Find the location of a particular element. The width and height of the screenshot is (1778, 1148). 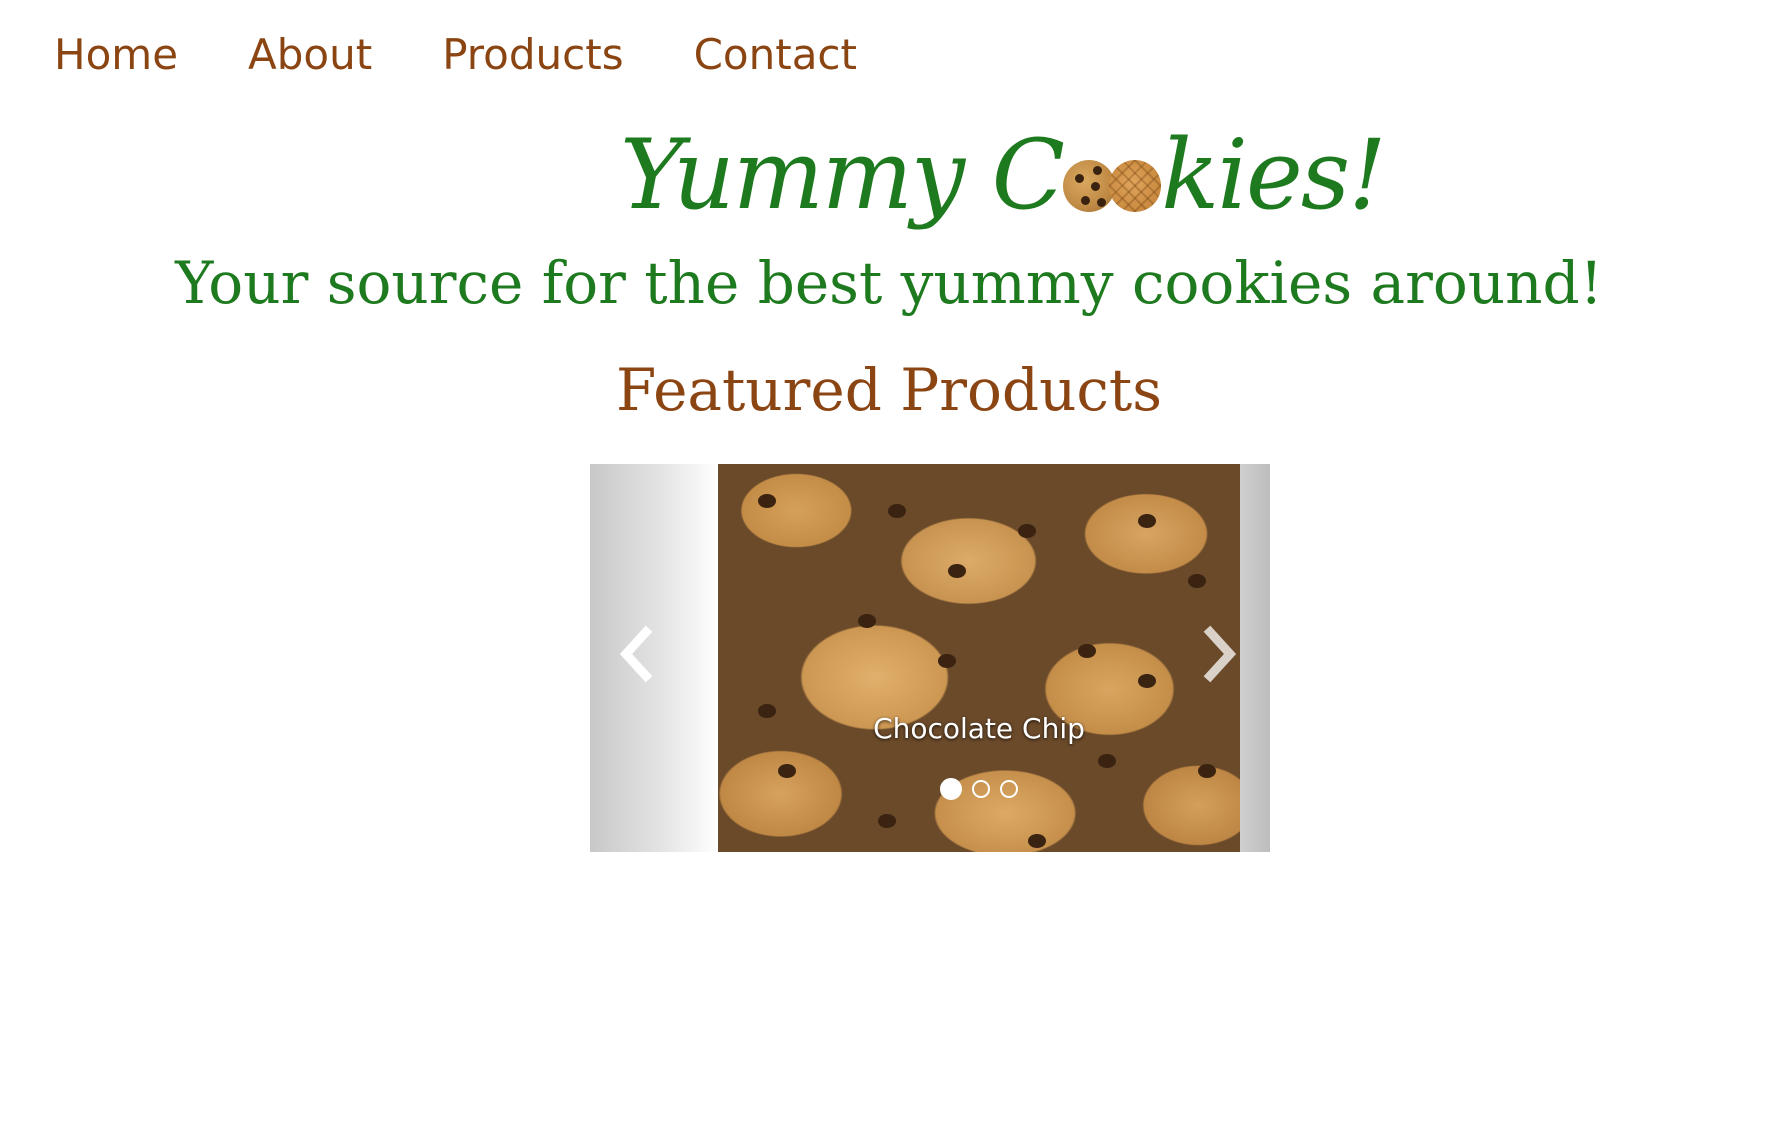

chevron-right-icon is located at coordinates (1220, 654).